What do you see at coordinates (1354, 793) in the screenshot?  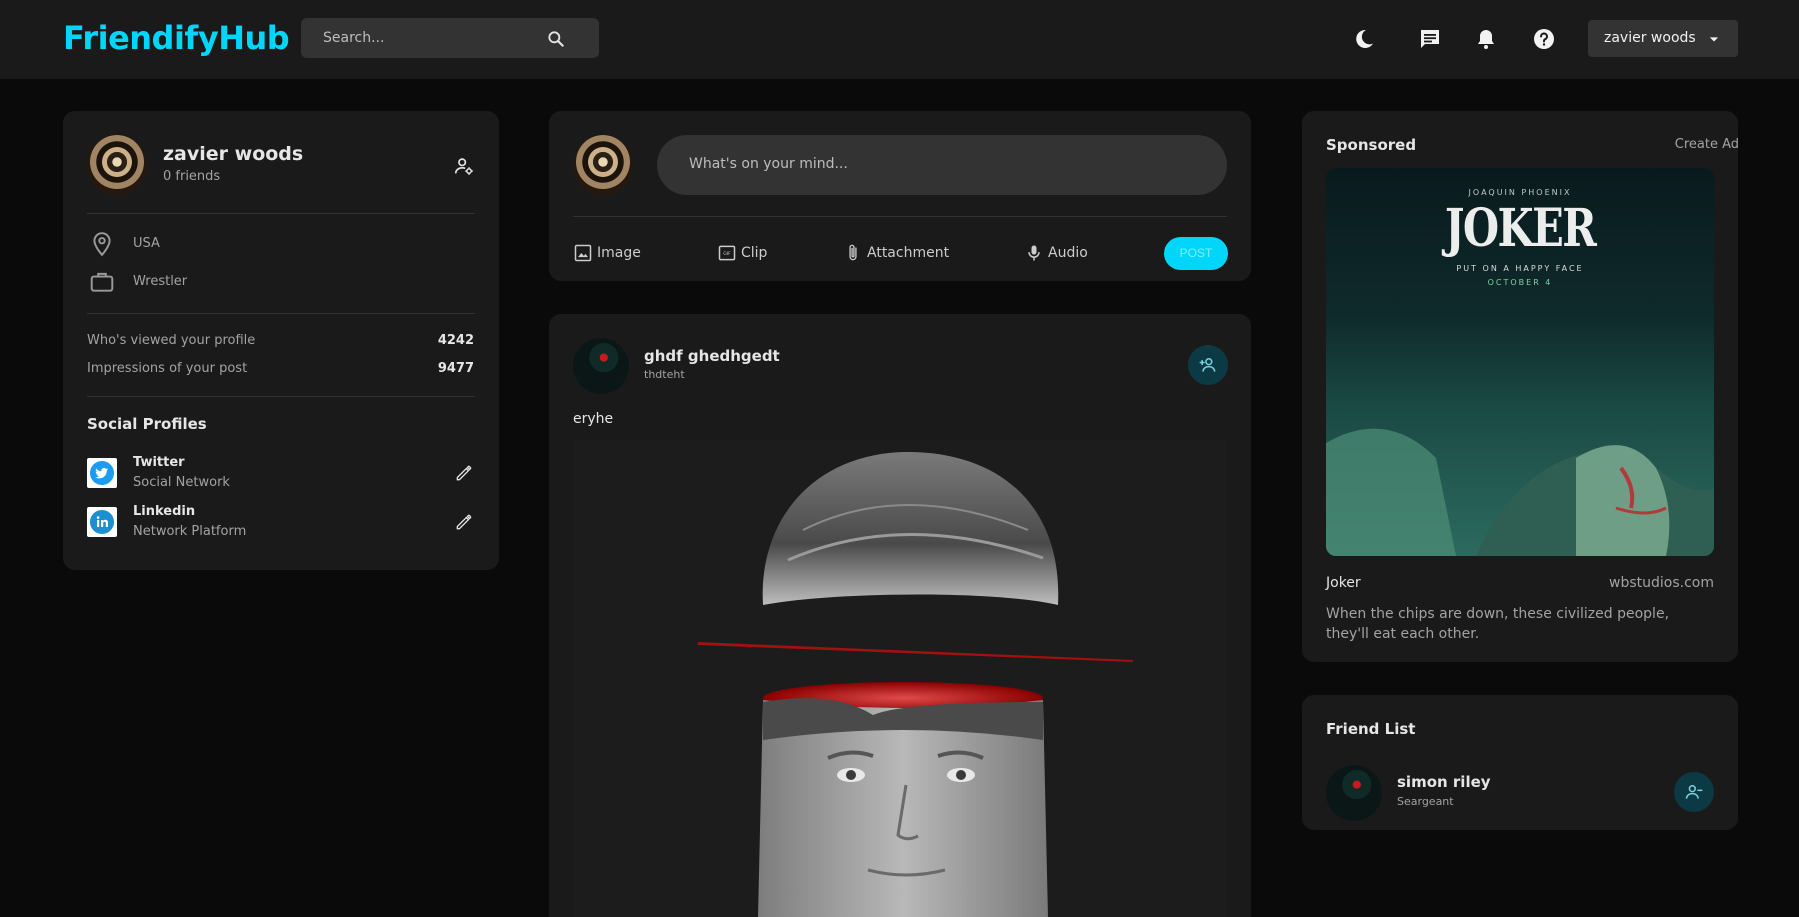 I see `friend-avatar` at bounding box center [1354, 793].